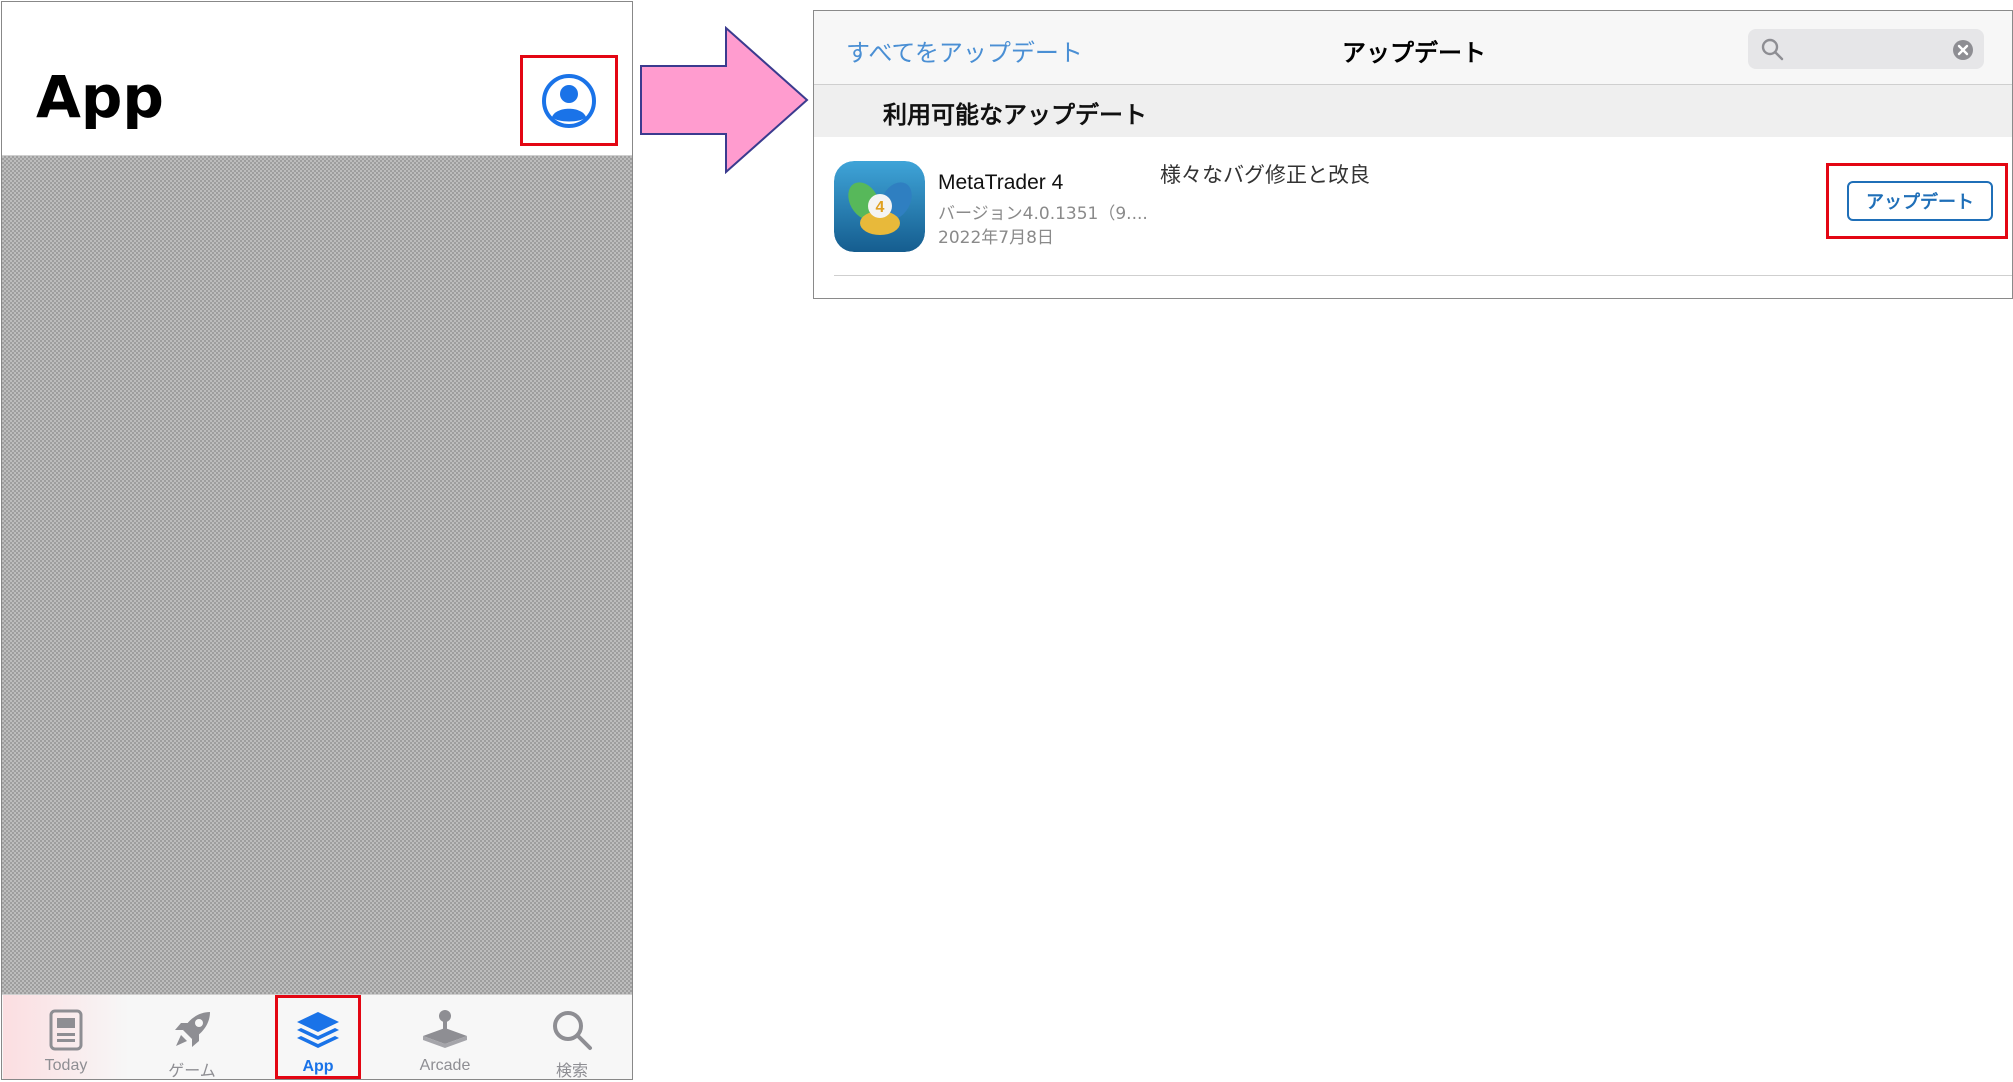  What do you see at coordinates (571, 1071) in the screenshot?
I see `tab-label: 検索` at bounding box center [571, 1071].